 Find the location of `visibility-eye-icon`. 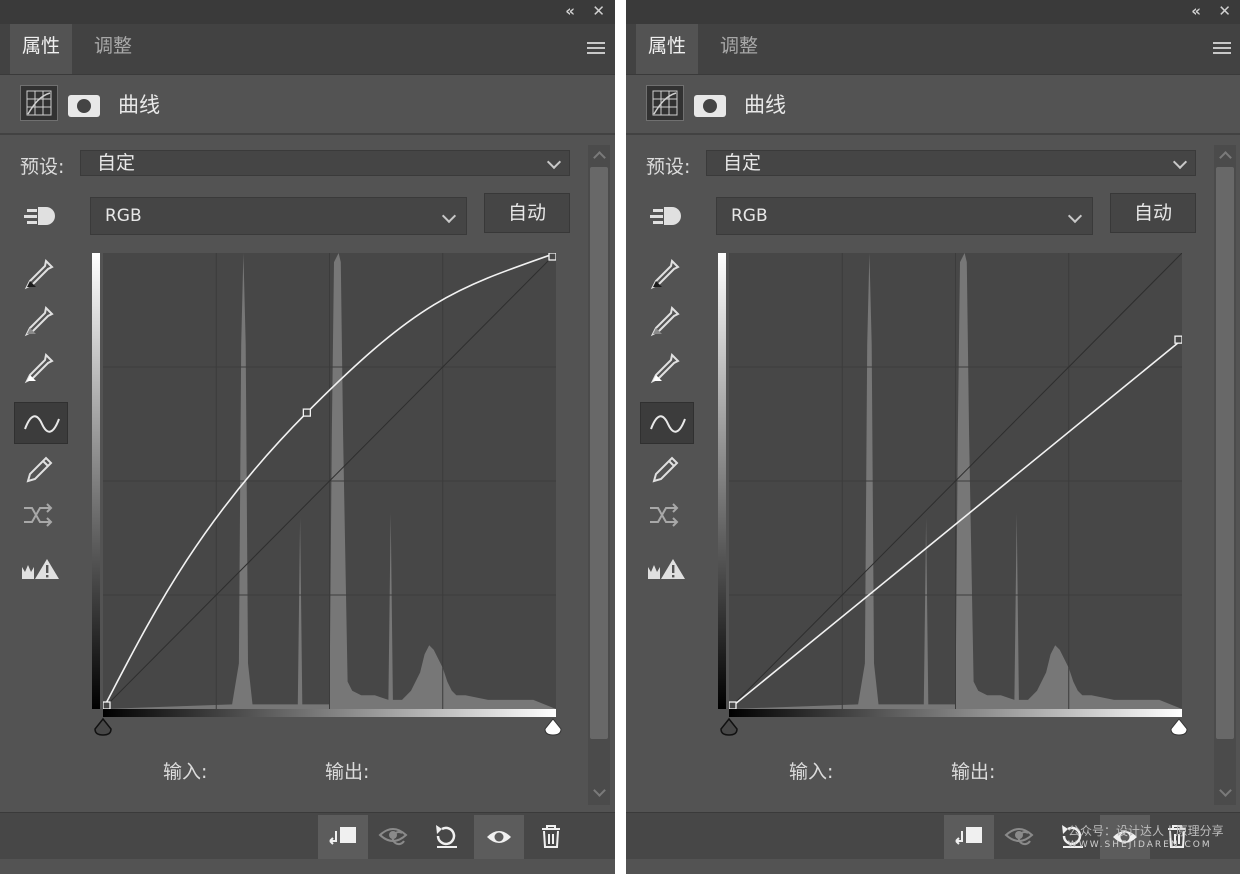

visibility-eye-icon is located at coordinates (499, 837).